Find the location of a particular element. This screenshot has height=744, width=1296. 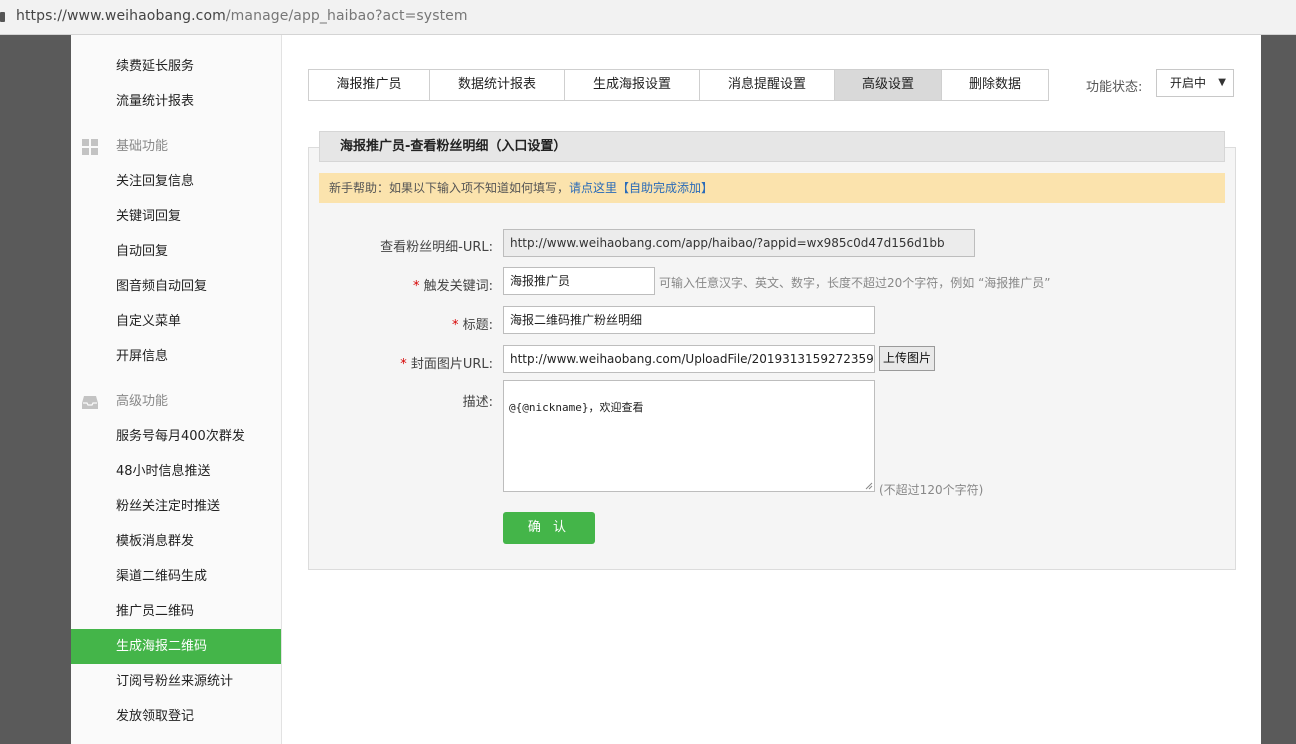

sidebar-item-follow-reply: 关注回复信息 is located at coordinates (176, 181).